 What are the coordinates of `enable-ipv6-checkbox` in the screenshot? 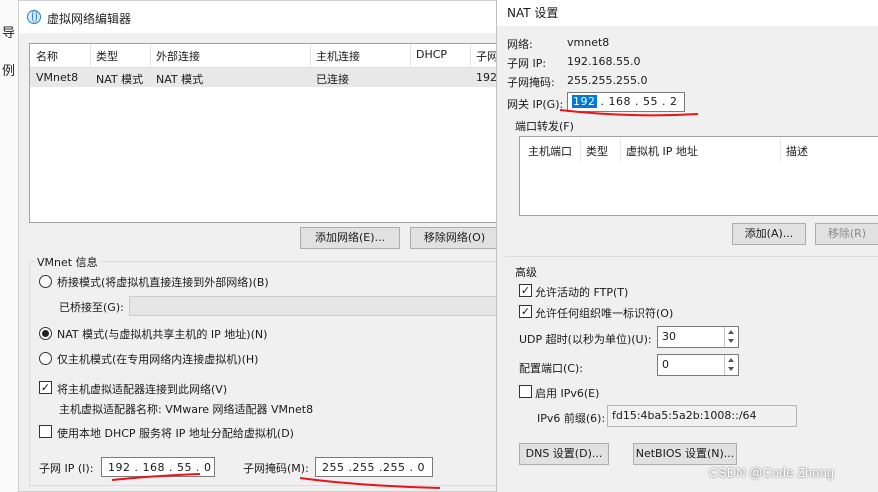 It's located at (525, 391).